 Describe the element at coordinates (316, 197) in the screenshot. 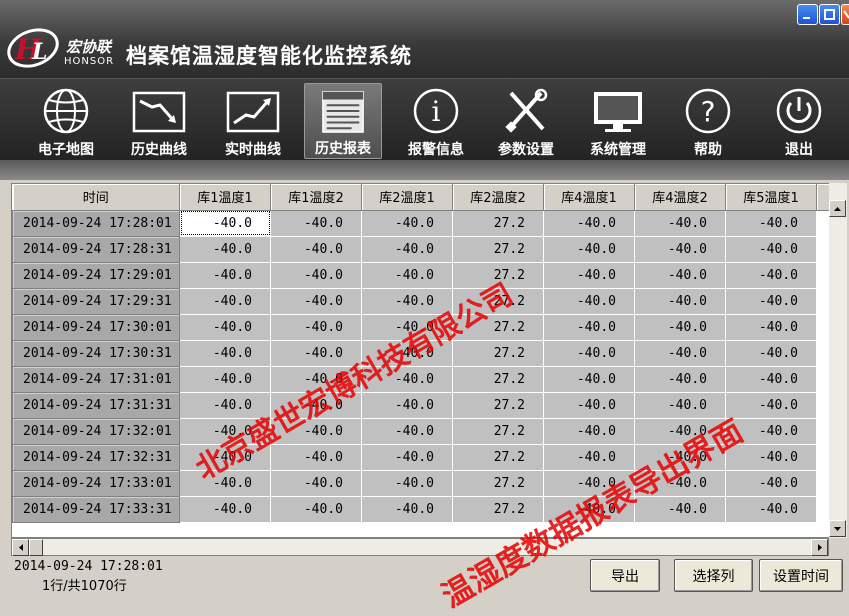

I see `column-header: 库1温度2` at that location.